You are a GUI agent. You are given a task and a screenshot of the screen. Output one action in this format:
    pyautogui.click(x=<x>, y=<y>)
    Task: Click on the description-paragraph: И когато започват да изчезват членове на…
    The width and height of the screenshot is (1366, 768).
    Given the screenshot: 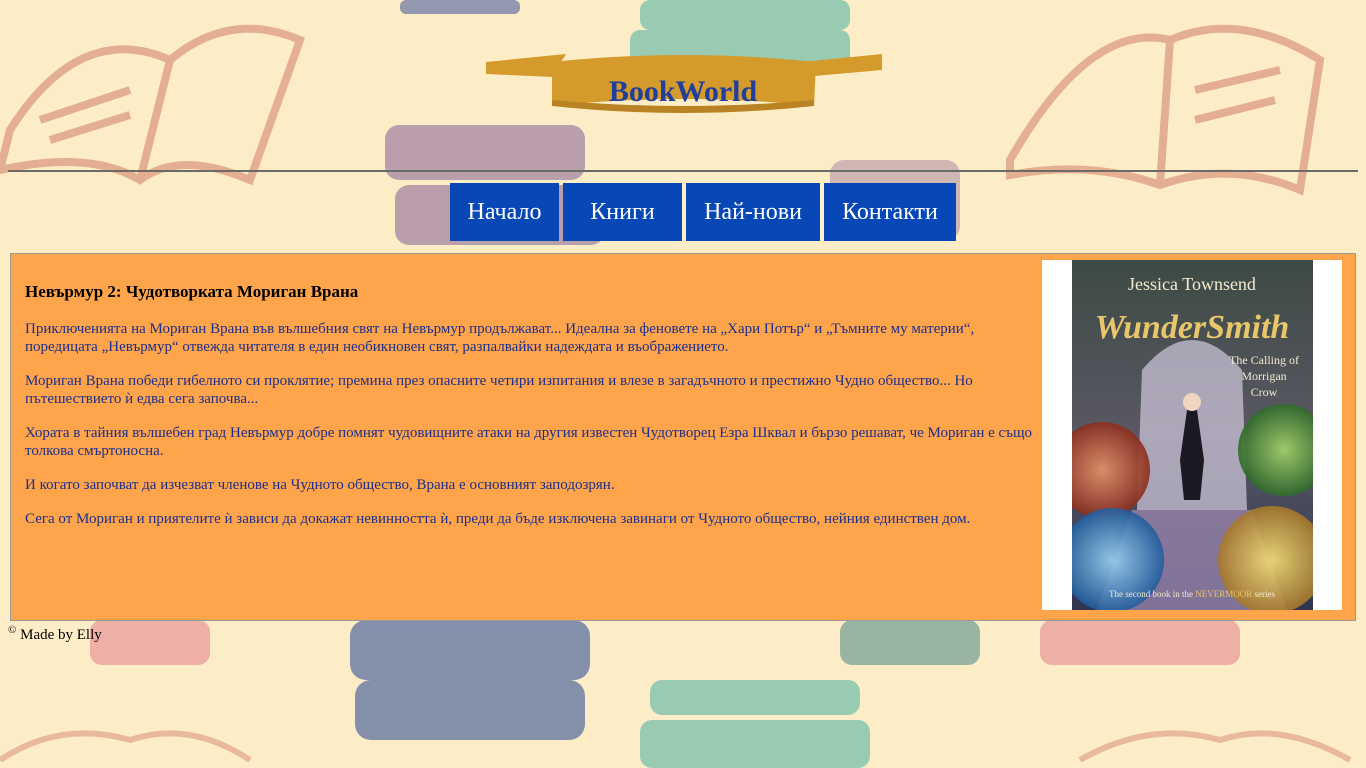 What is the action you would take?
    pyautogui.click(x=320, y=485)
    